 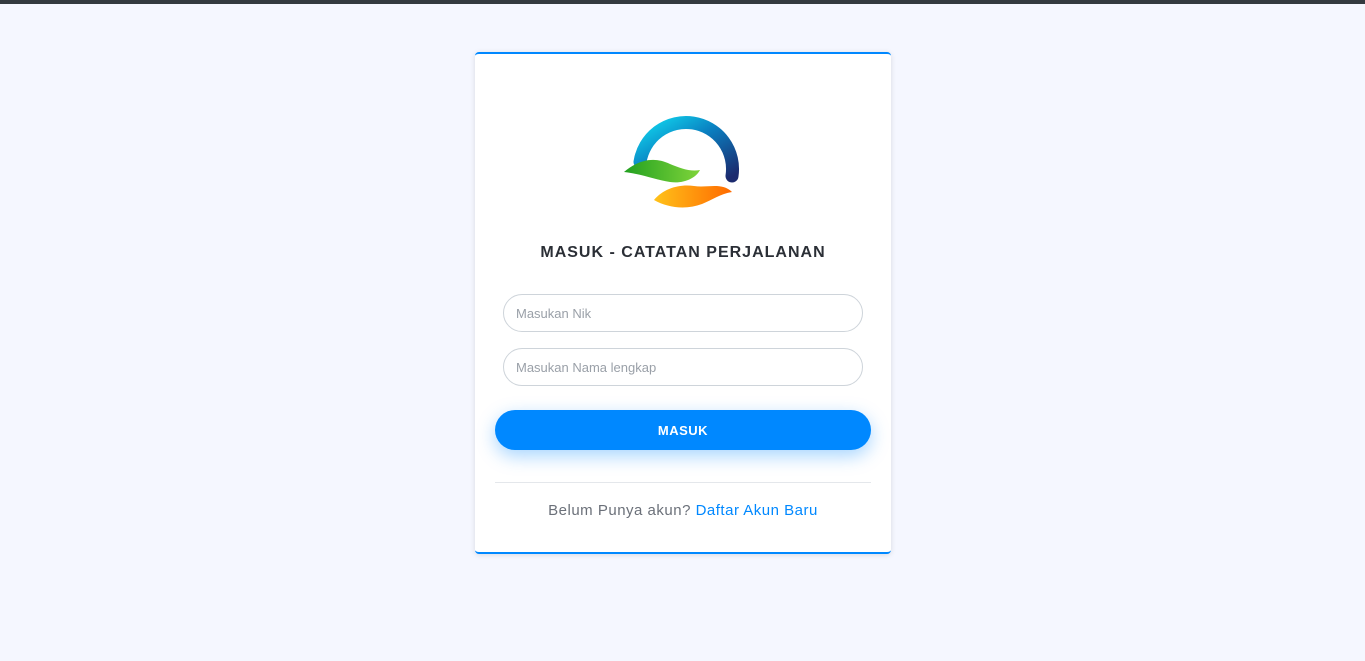 I want to click on login-button: MASUK, so click(x=683, y=430).